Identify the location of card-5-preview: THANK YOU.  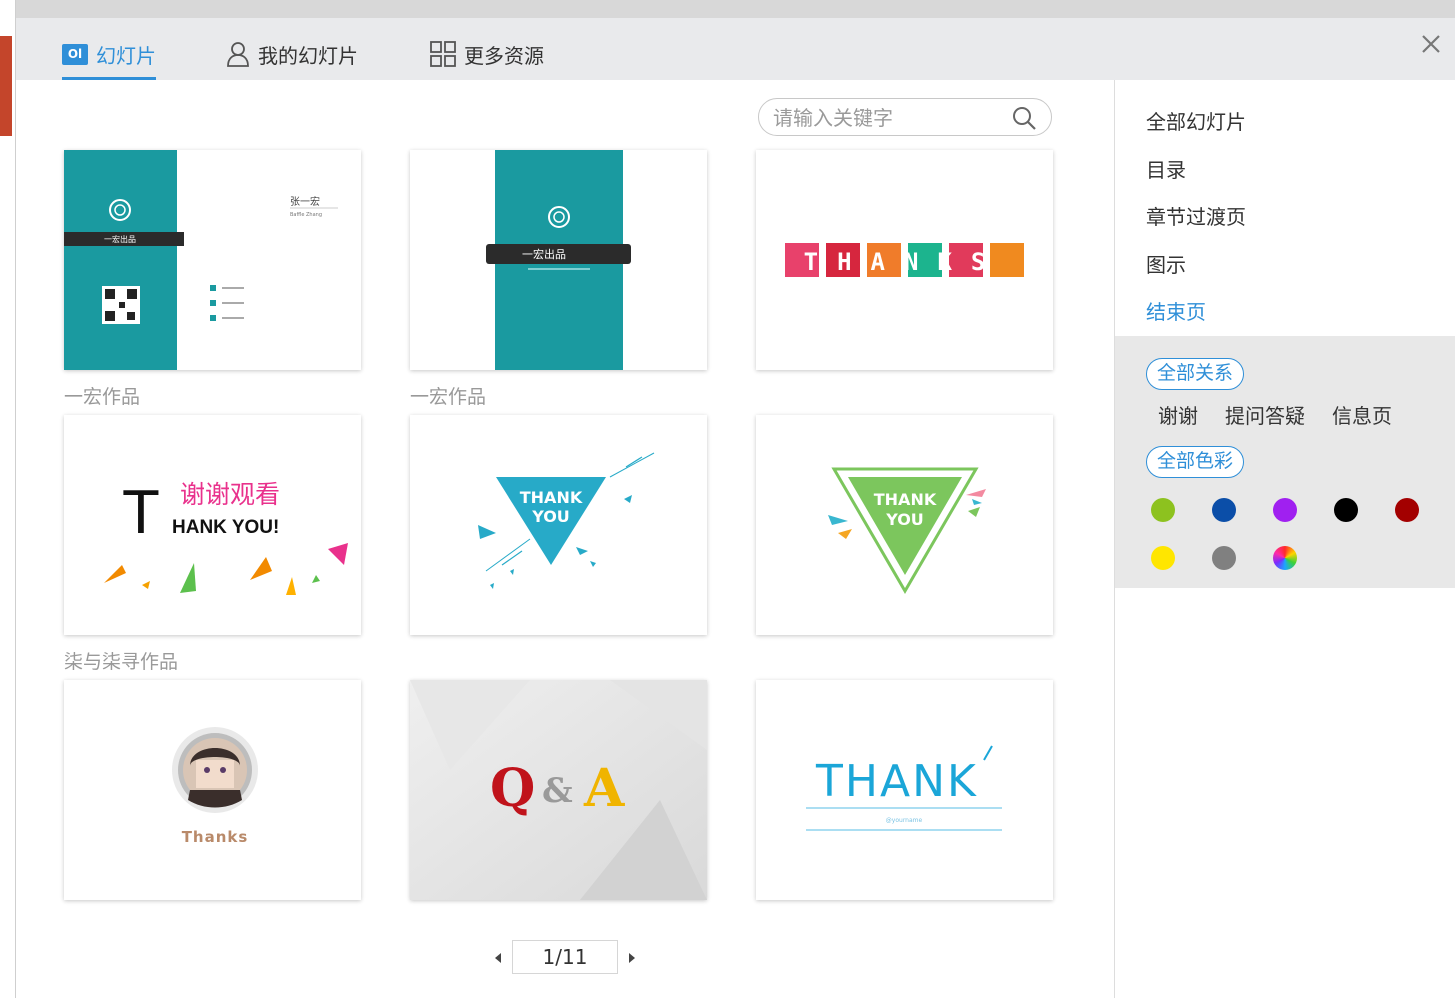
(558, 525).